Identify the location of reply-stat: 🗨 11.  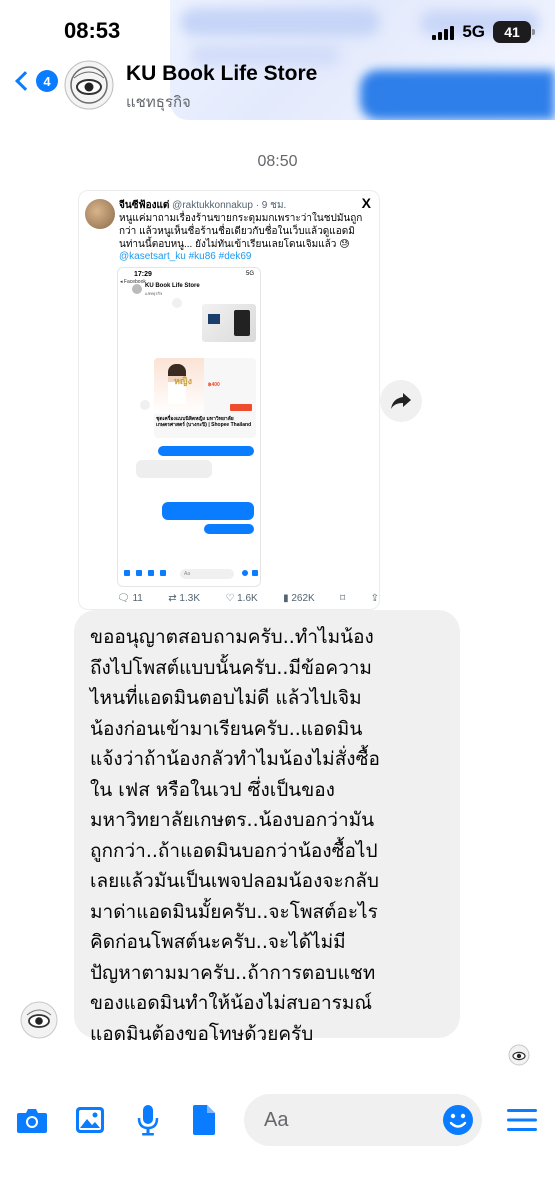
(130, 598).